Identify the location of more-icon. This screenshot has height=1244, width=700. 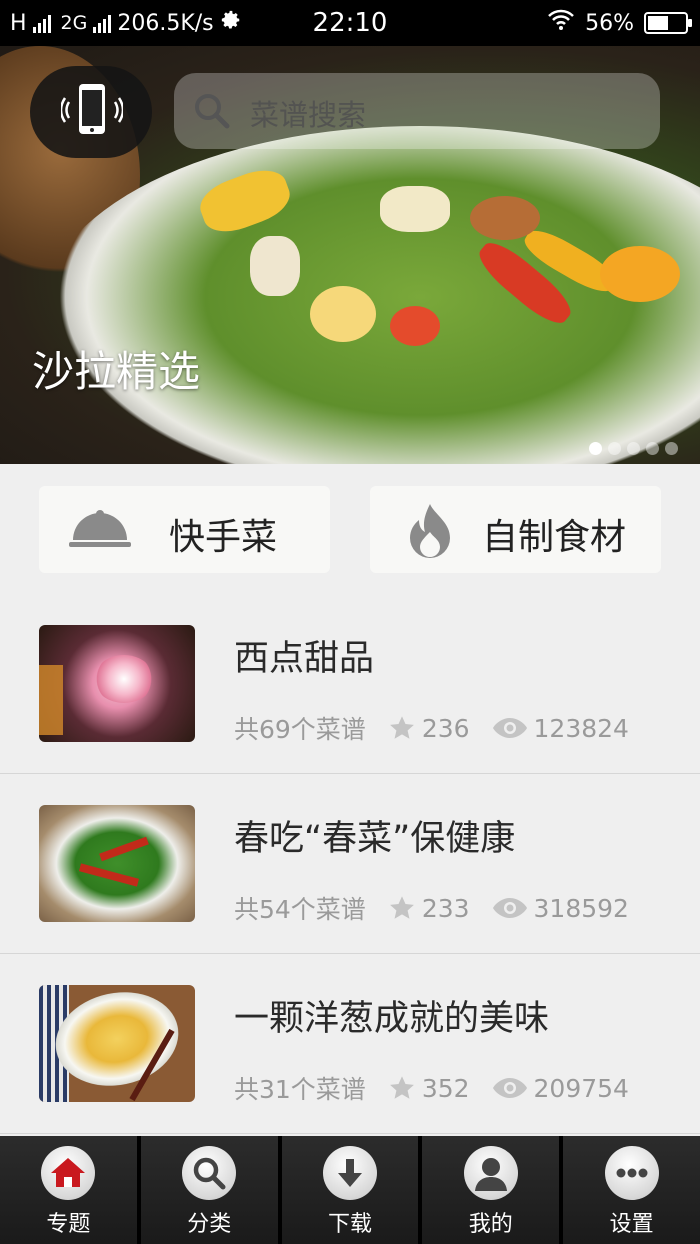
(632, 1173).